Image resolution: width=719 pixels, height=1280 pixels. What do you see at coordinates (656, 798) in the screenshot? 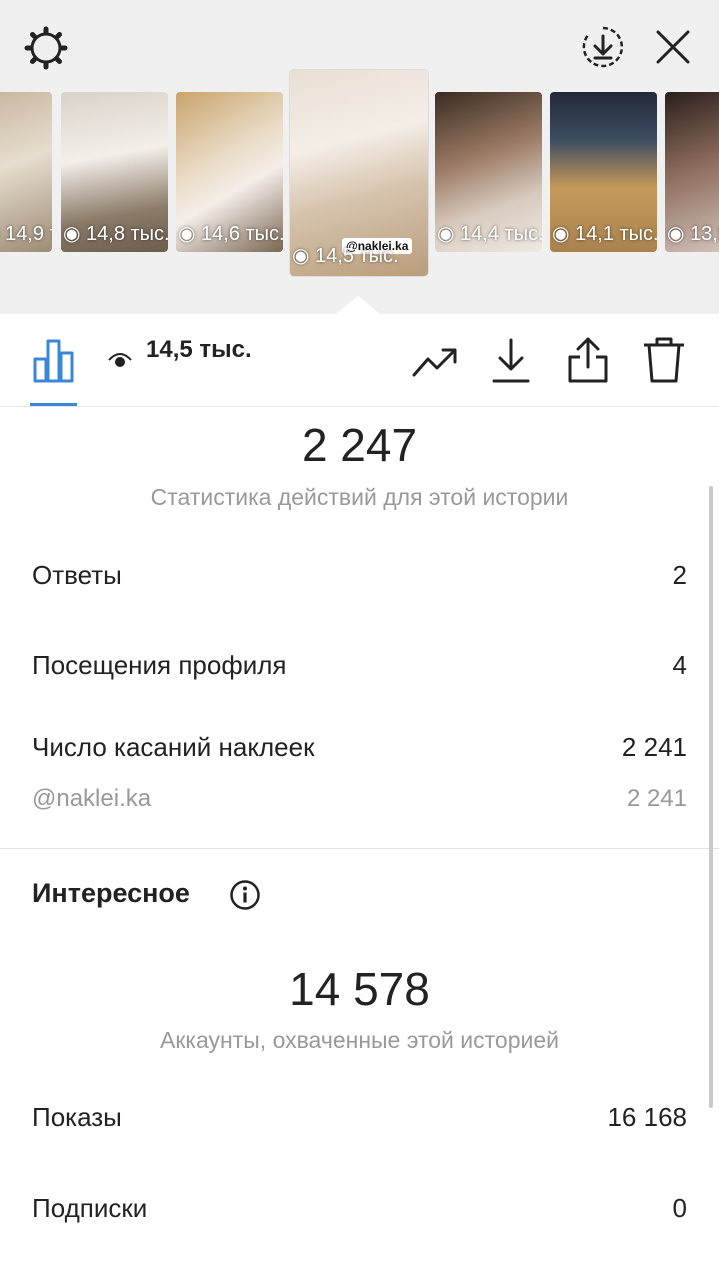
I see `sticker-row-value: 2 241` at bounding box center [656, 798].